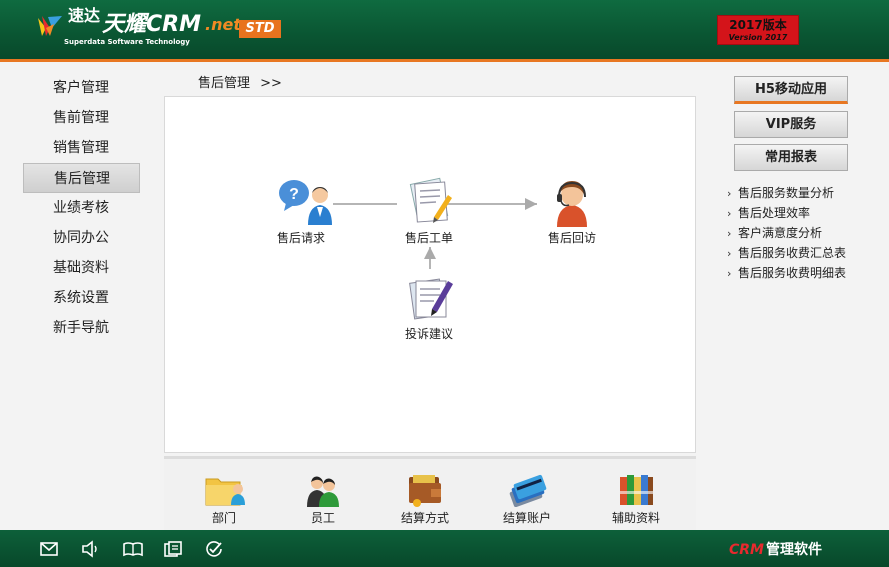 The height and width of the screenshot is (567, 889). I want to click on report-label: 售后服务收费明细表, so click(792, 273).